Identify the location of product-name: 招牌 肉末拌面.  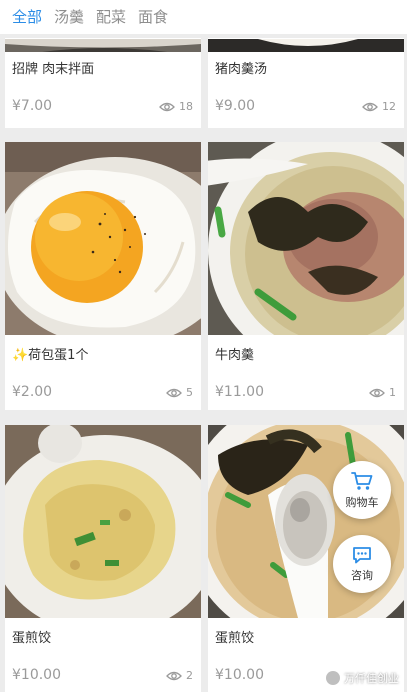
(53, 69).